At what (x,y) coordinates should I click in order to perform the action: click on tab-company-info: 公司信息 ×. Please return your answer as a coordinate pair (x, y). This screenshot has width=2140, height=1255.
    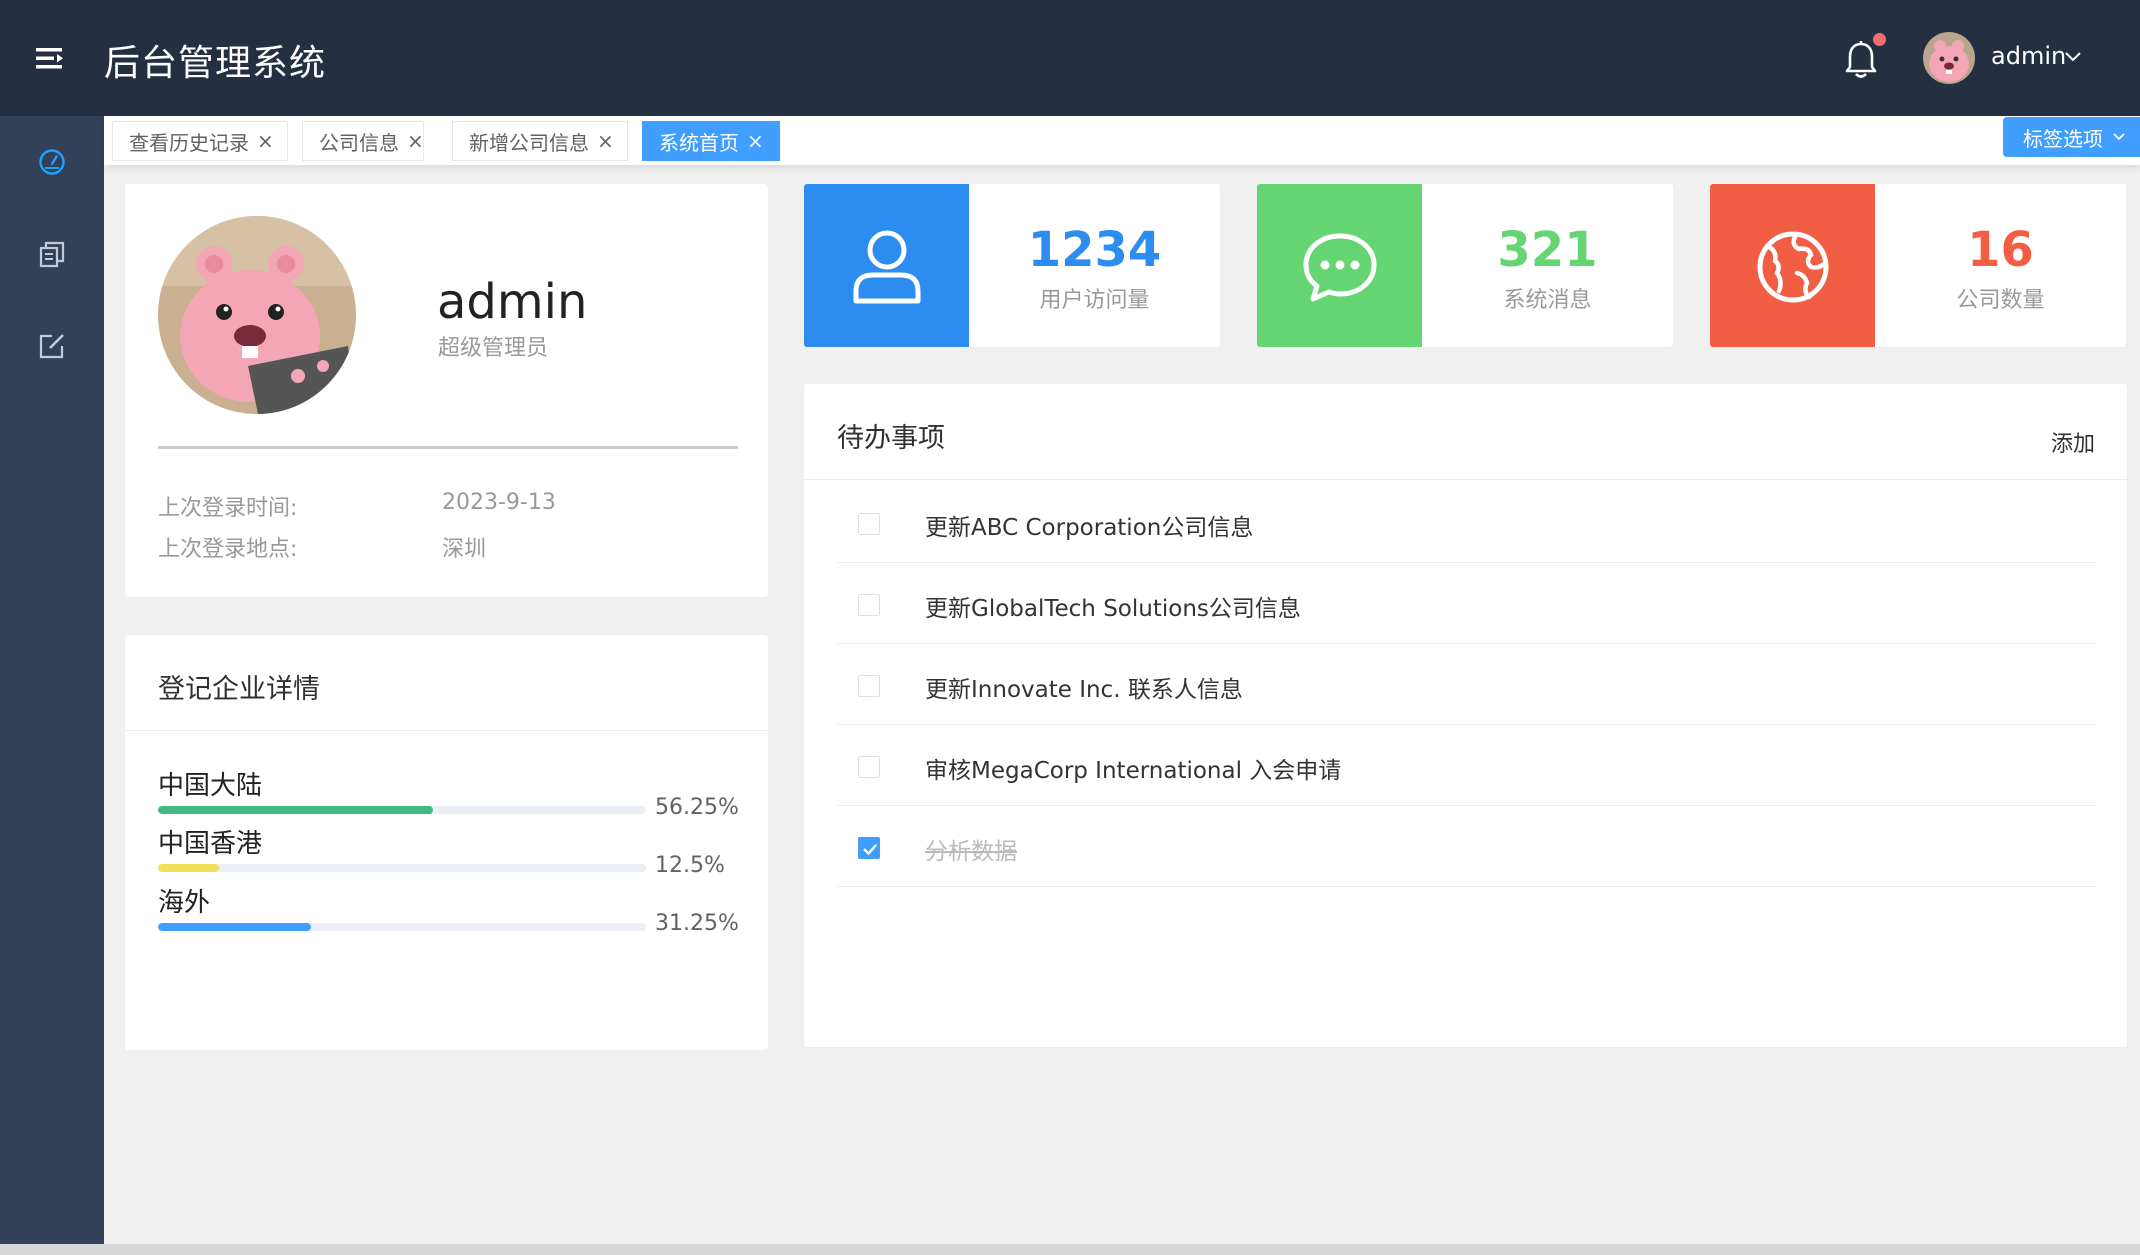
    Looking at the image, I should click on (363, 141).